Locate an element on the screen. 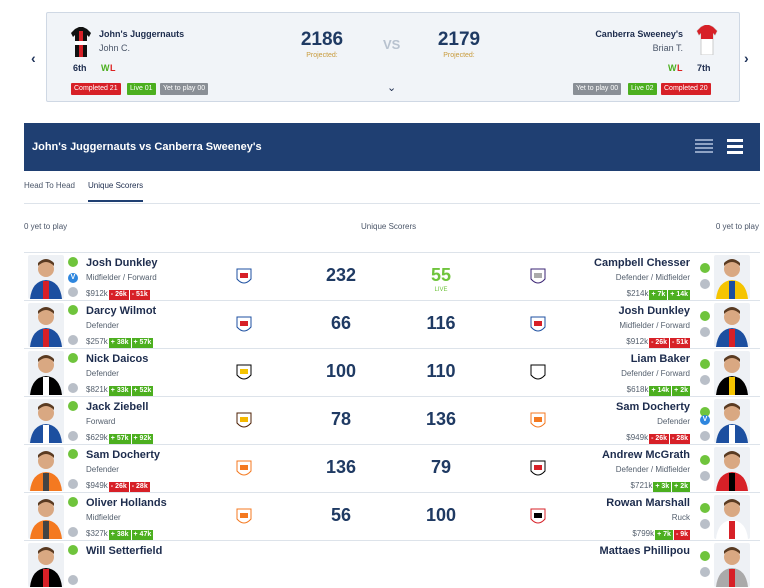 The width and height of the screenshot is (764, 588). left-win: W is located at coordinates (105, 68).